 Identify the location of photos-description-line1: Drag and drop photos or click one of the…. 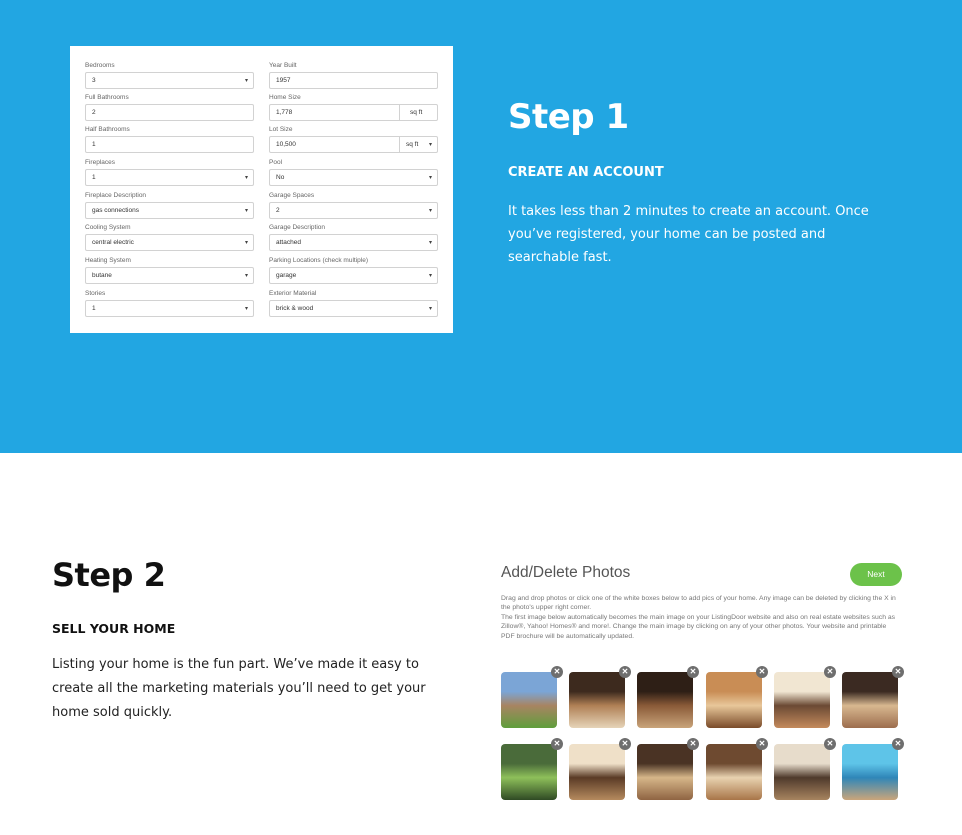
(698, 603).